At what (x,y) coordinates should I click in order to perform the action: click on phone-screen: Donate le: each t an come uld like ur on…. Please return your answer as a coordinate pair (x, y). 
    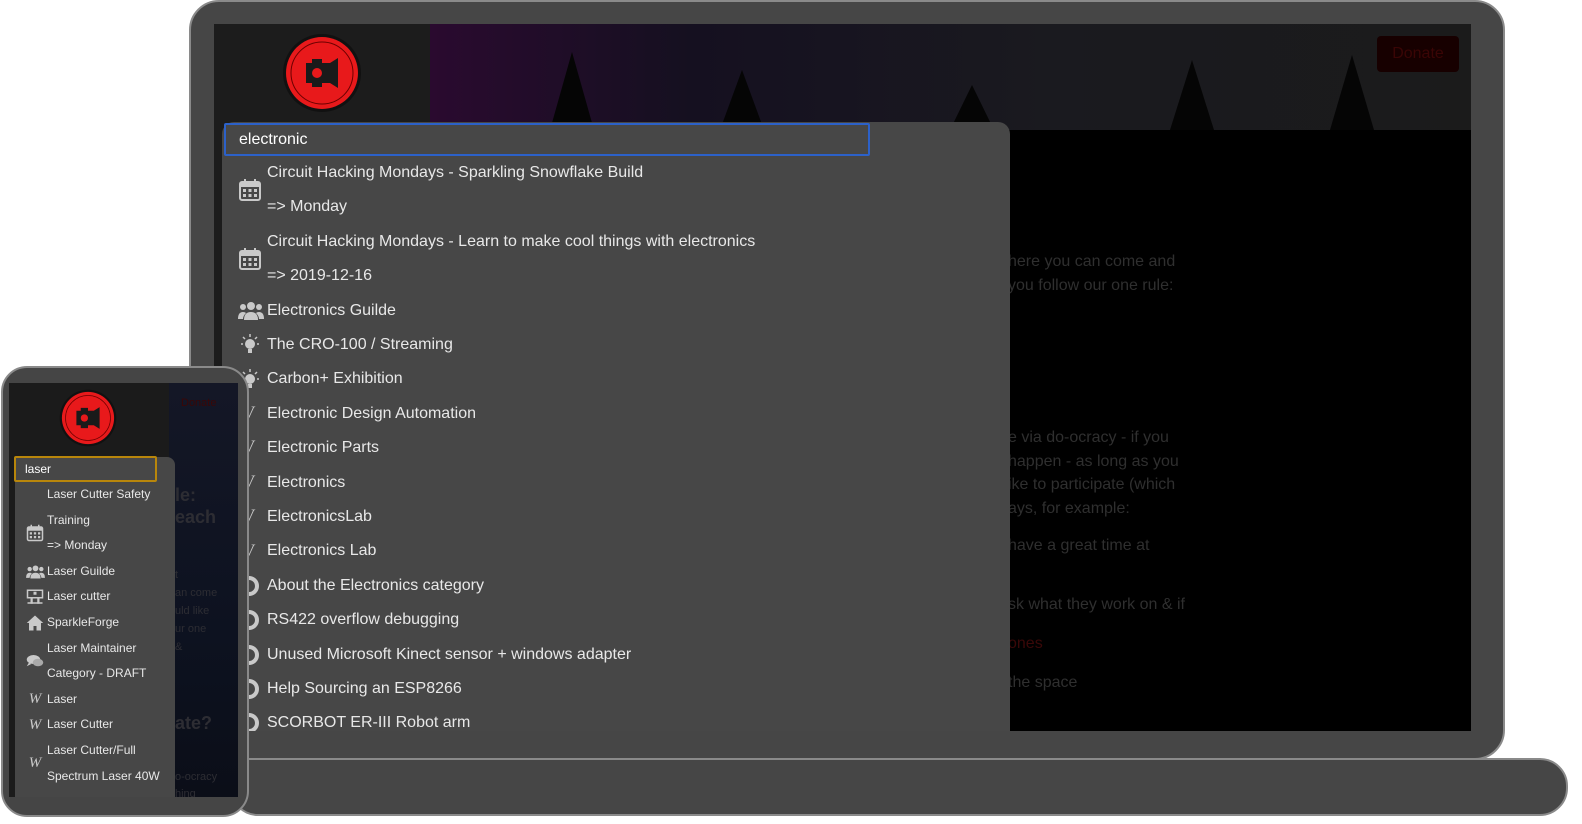
    Looking at the image, I should click on (123, 590).